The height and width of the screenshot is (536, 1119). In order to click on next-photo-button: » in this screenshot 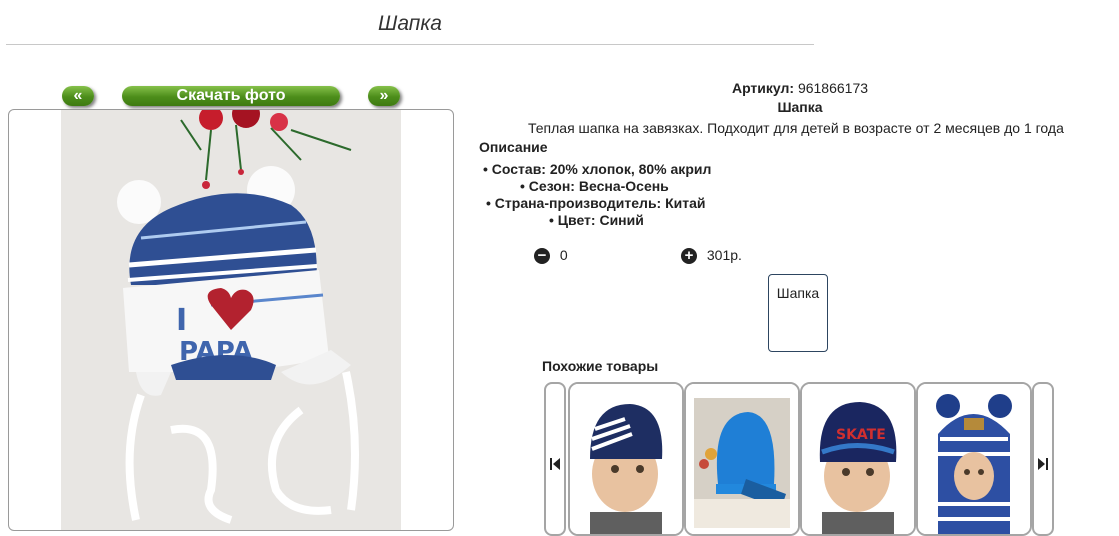, I will do `click(384, 96)`.